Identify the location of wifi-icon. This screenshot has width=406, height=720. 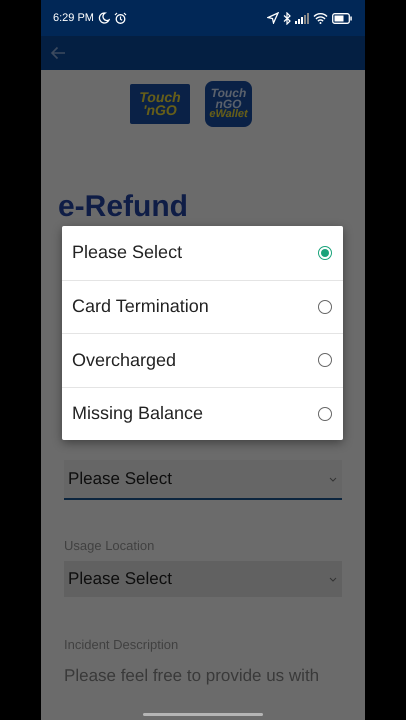
(320, 18).